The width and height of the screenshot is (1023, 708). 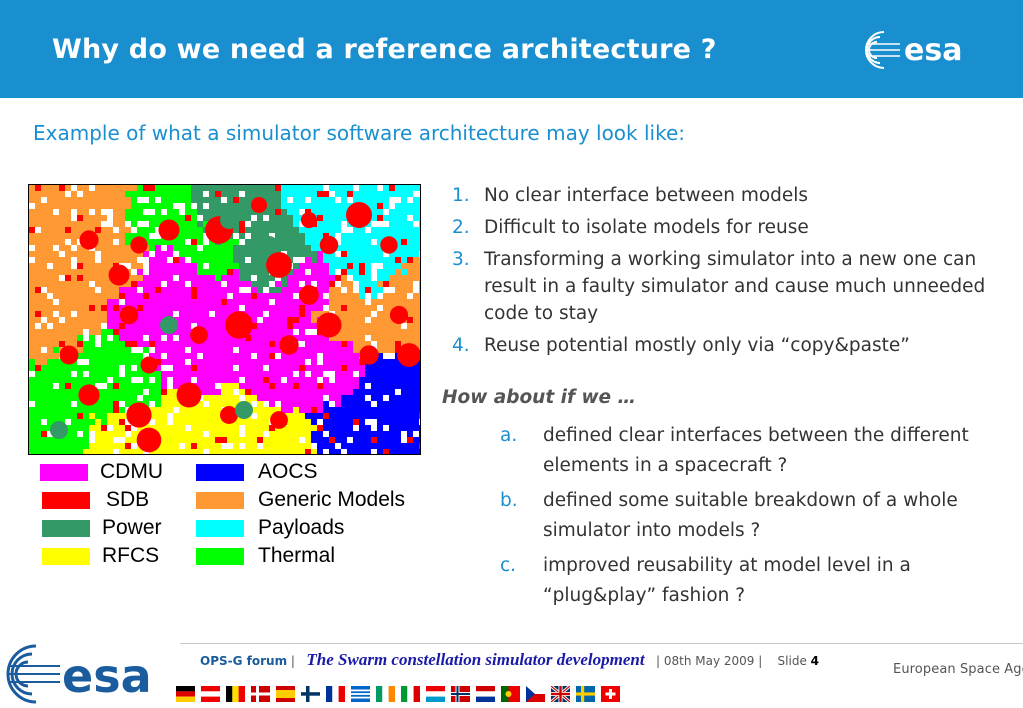 I want to click on legend-label: CDMU, so click(x=131, y=471).